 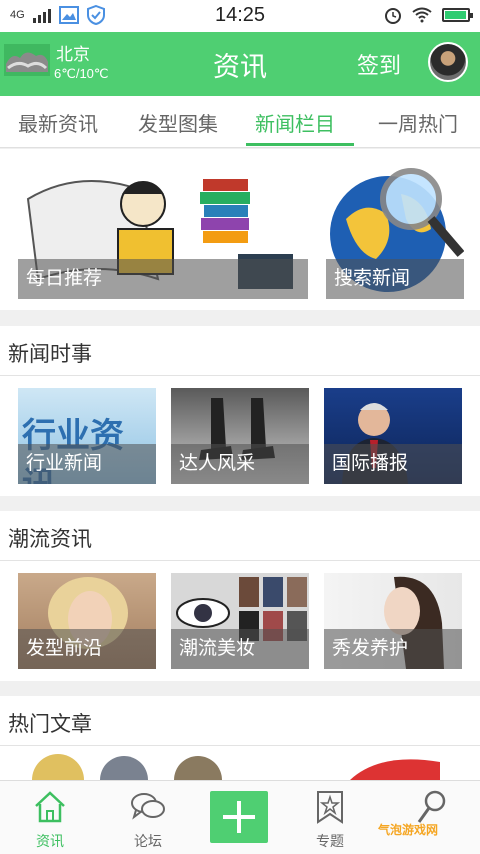 I want to click on avatar, so click(x=448, y=62).